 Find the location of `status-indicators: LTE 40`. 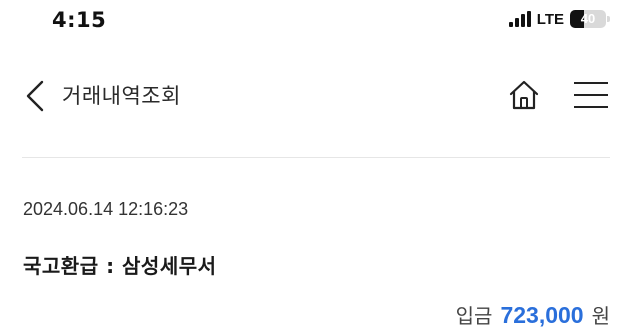

status-indicators: LTE 40 is located at coordinates (559, 19).